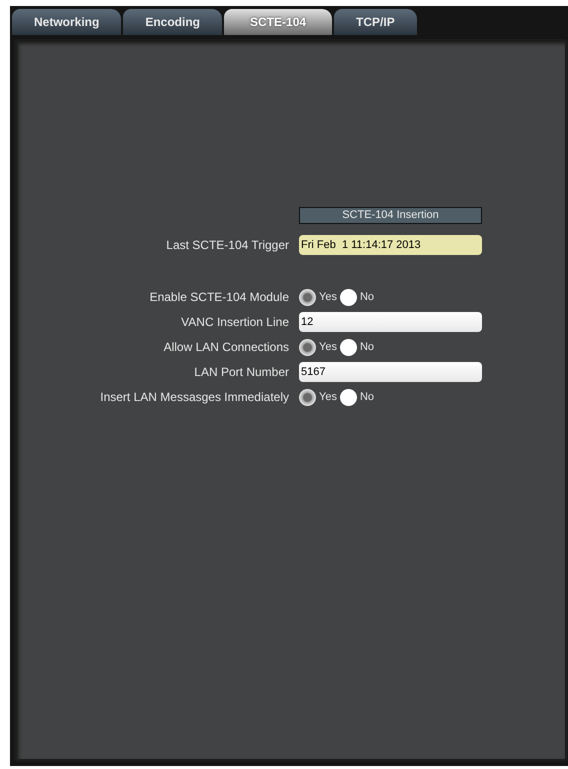 Image resolution: width=568 pixels, height=769 pixels. What do you see at coordinates (67, 22) in the screenshot?
I see `tab: Networking` at bounding box center [67, 22].